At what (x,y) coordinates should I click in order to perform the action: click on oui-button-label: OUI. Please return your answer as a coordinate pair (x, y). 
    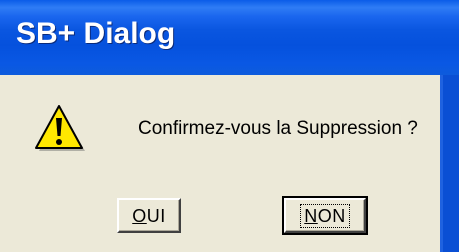
    Looking at the image, I should click on (149, 216).